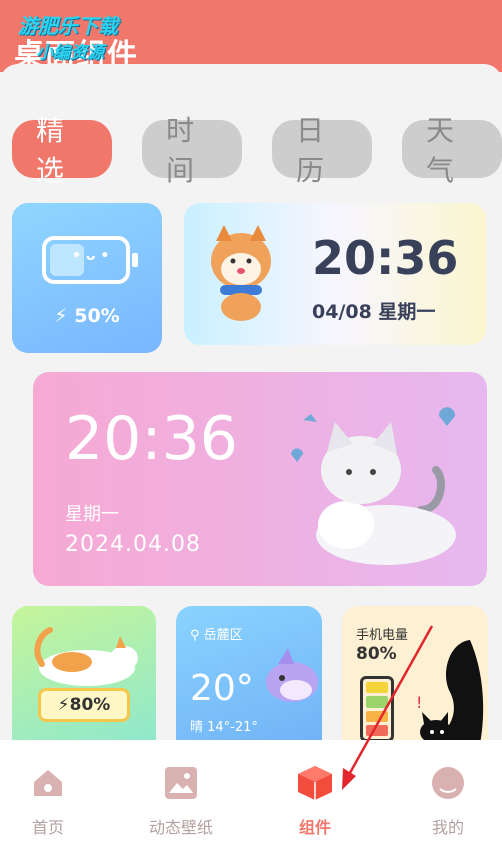 The height and width of the screenshot is (845, 502). What do you see at coordinates (135, 260) in the screenshot?
I see `battery-cap` at bounding box center [135, 260].